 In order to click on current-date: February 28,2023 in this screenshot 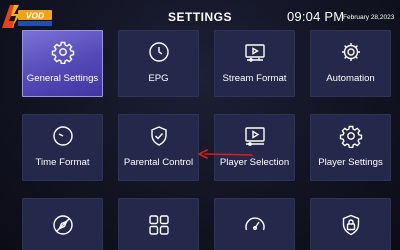, I will do `click(369, 17)`.